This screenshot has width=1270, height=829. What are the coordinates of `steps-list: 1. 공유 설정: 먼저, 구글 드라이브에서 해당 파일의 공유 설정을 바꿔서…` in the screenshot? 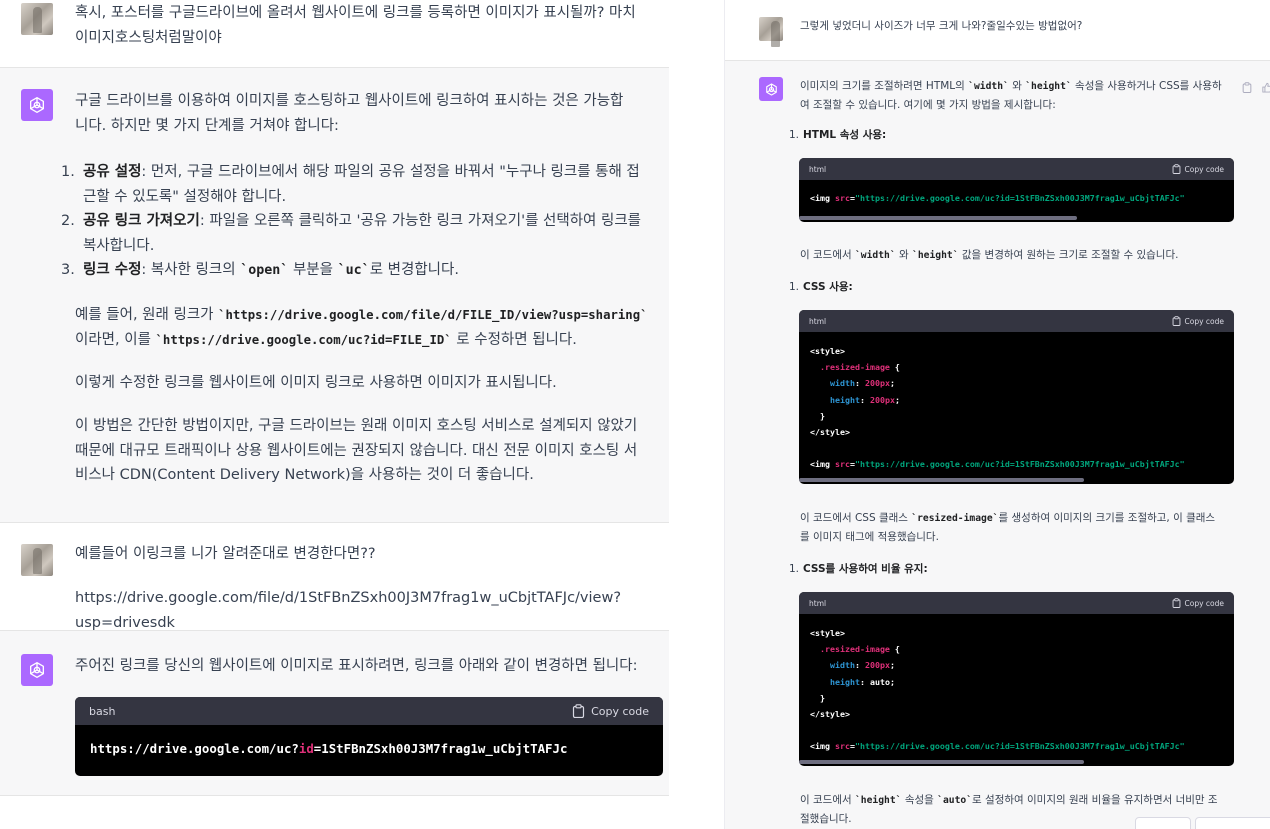 It's located at (363, 222).